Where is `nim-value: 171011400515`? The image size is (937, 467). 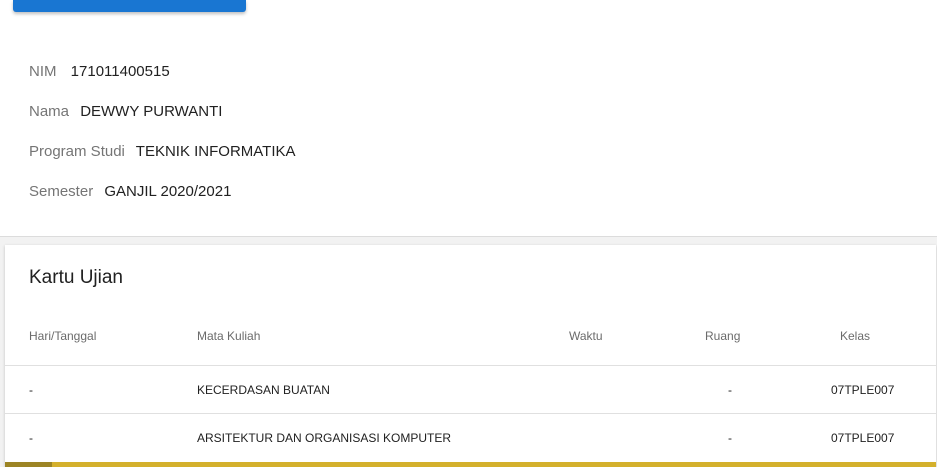
nim-value: 171011400515 is located at coordinates (120, 71).